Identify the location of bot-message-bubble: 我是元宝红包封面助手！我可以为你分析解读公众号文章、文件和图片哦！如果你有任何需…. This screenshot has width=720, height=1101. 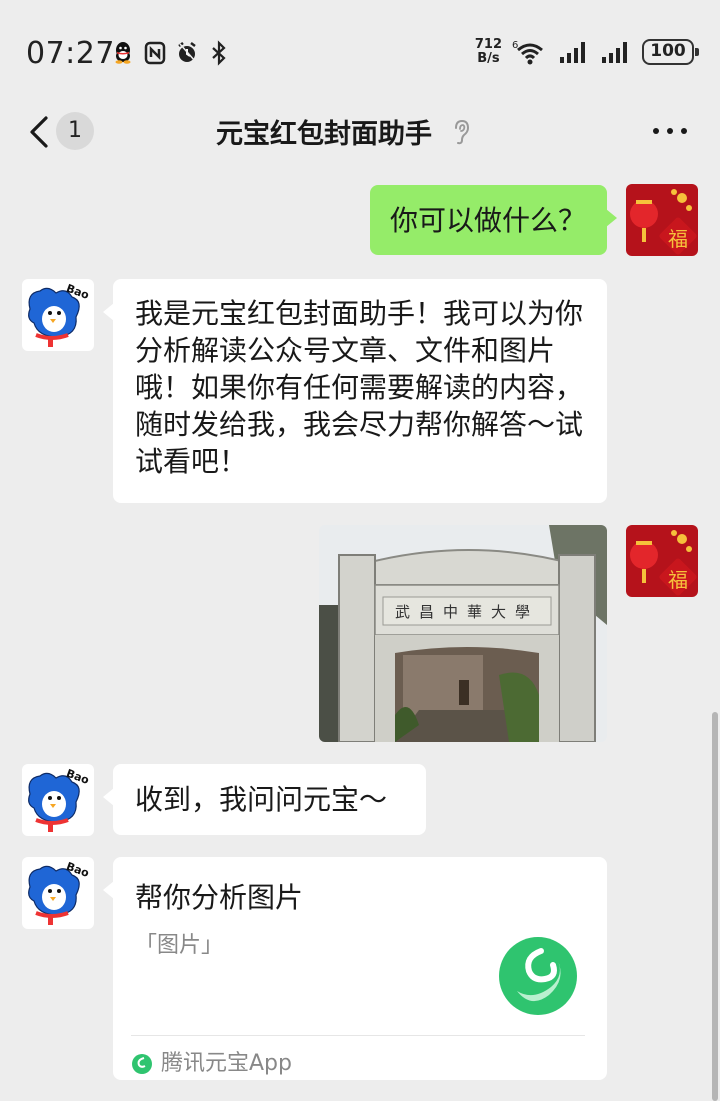
(355, 391).